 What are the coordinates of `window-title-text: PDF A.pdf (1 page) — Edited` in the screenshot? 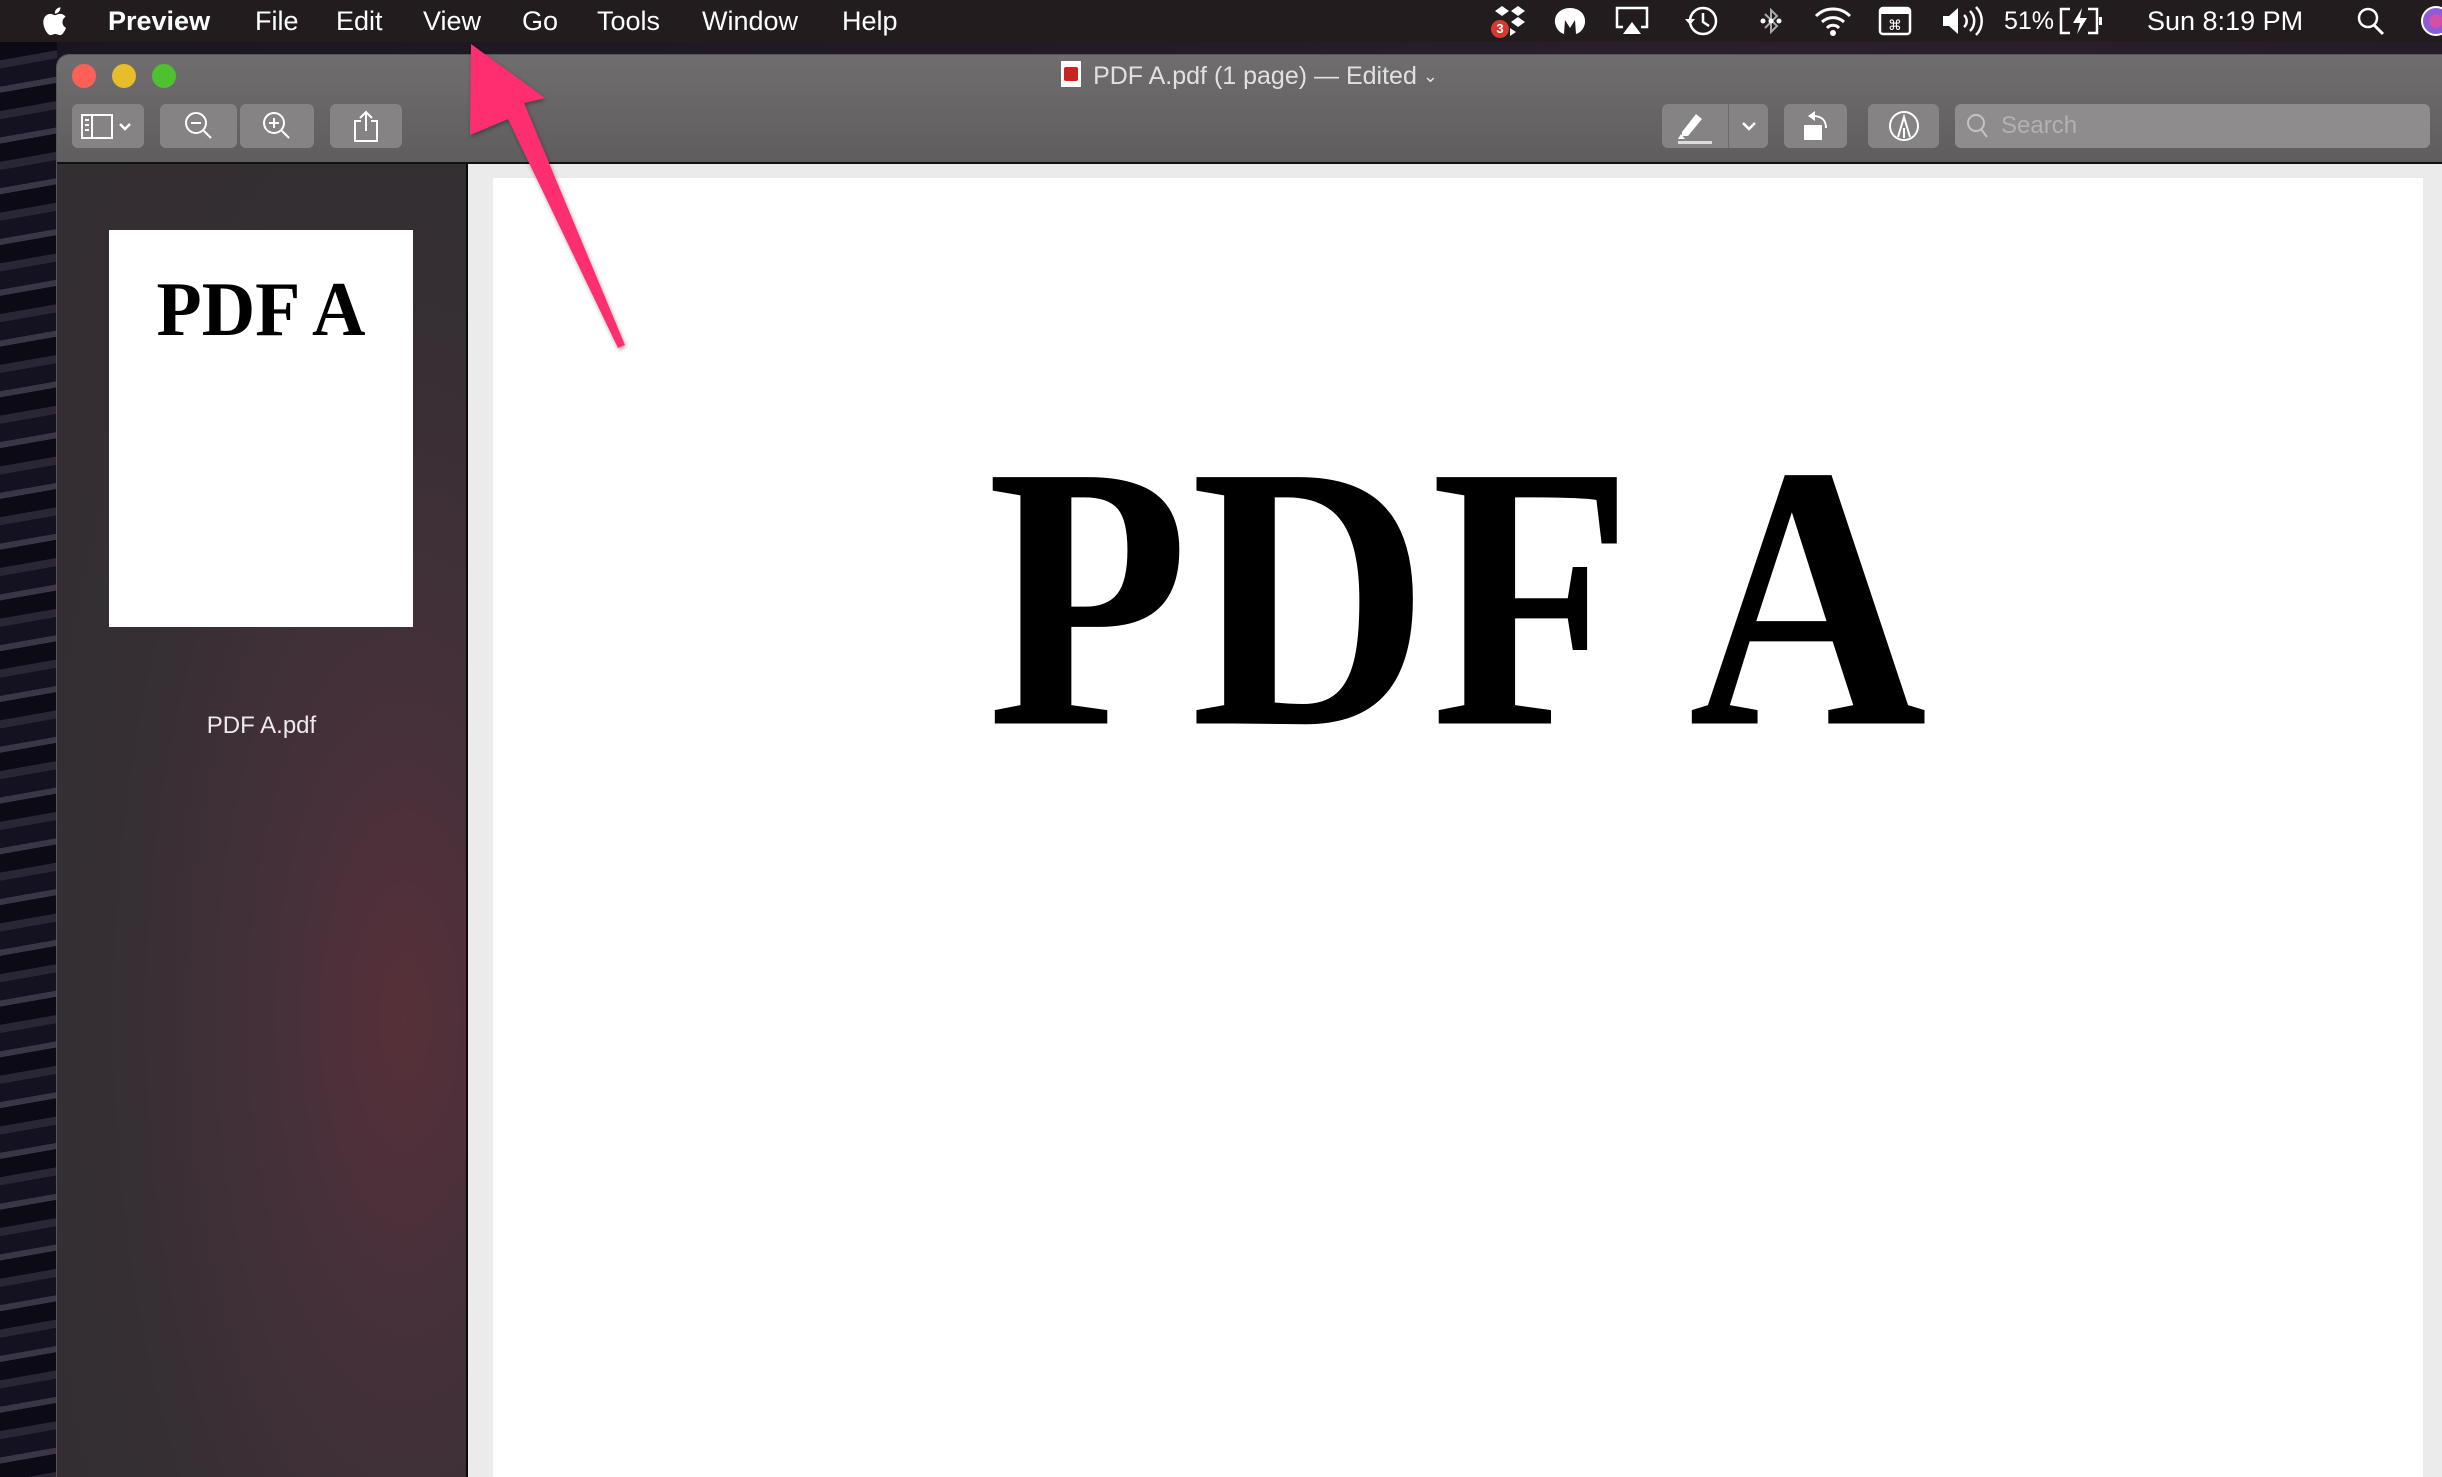 It's located at (1255, 76).